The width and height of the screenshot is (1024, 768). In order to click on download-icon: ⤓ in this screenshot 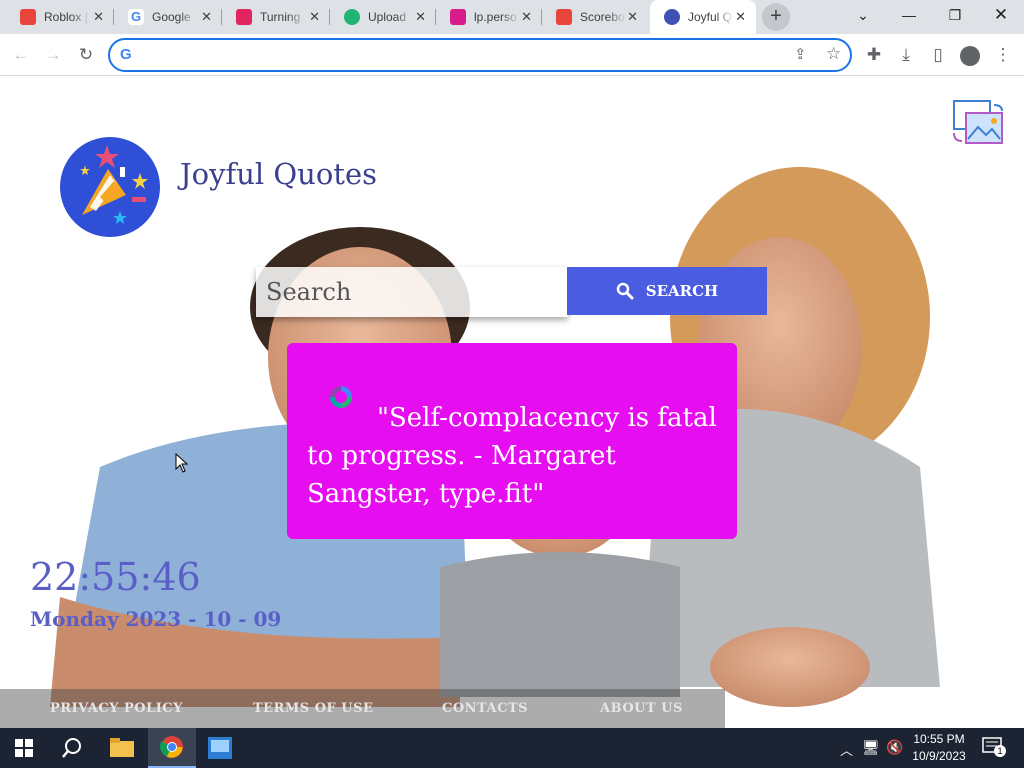, I will do `click(906, 55)`.